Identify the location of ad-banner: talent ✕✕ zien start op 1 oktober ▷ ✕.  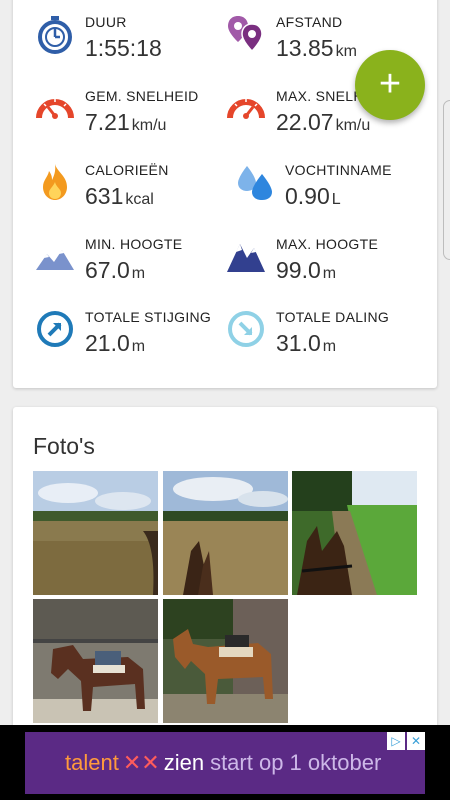
(225, 763).